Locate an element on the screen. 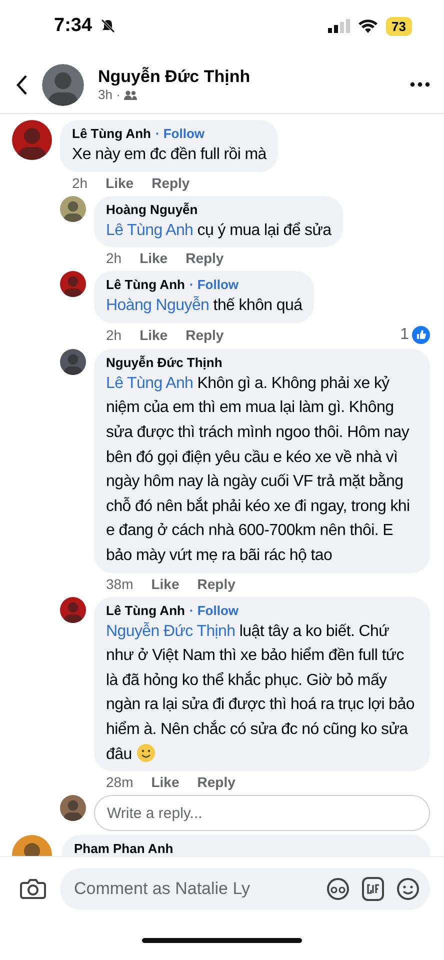  gif-icon is located at coordinates (373, 888).